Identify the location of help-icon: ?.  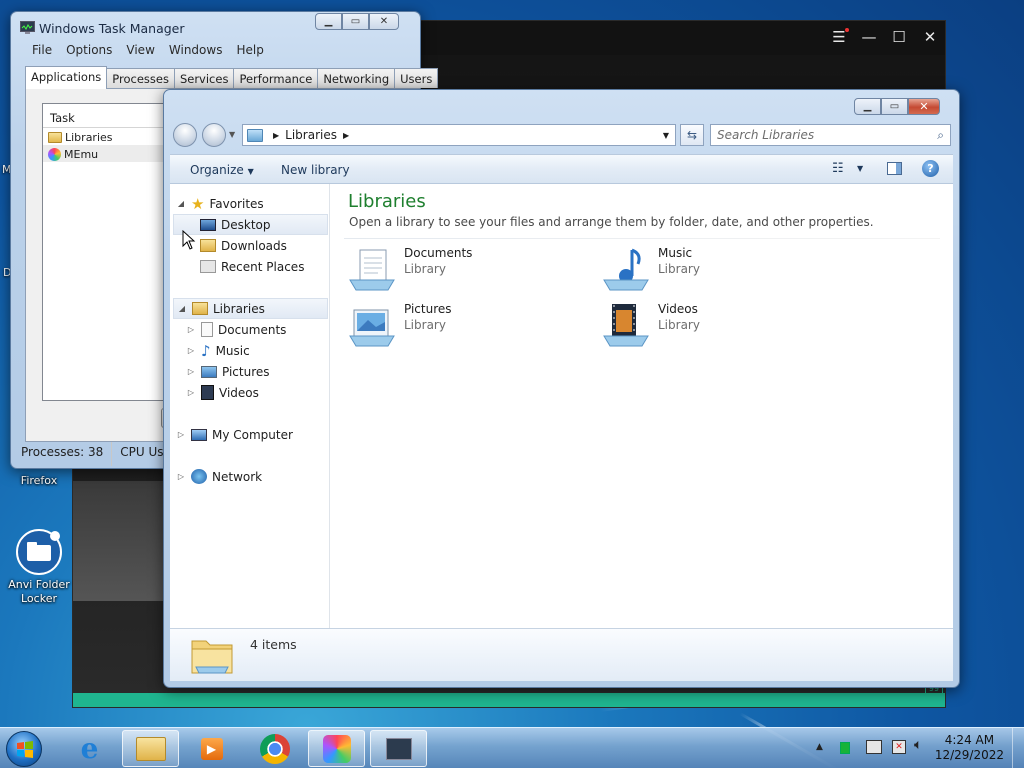
(930, 168).